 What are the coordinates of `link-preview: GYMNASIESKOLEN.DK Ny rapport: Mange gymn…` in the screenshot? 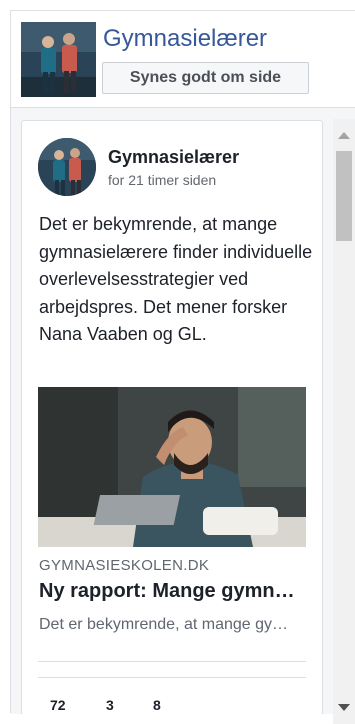 It's located at (172, 598).